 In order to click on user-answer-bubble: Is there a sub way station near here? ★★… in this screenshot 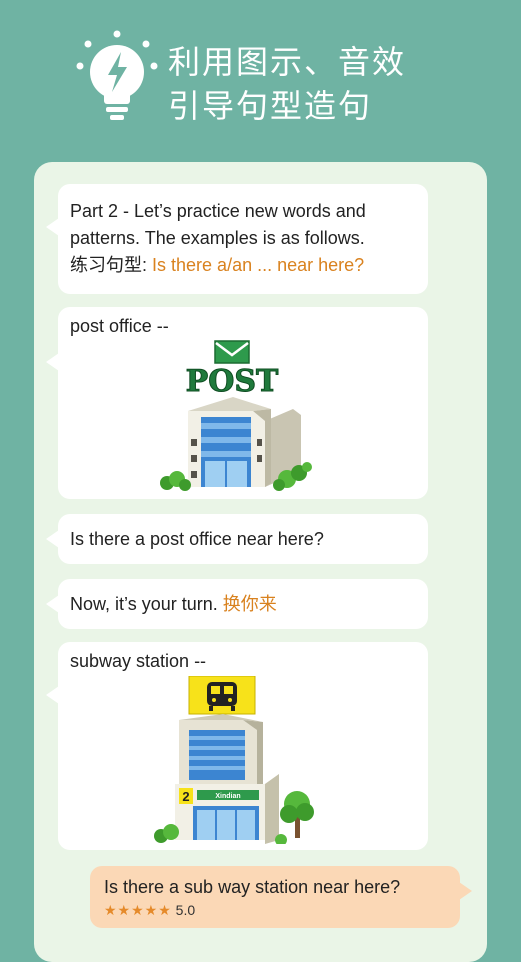, I will do `click(281, 897)`.